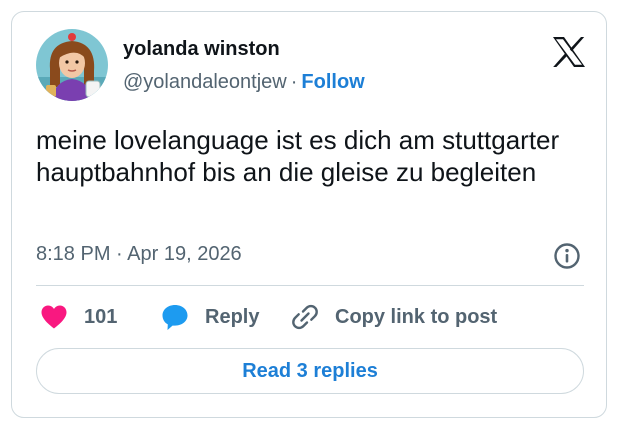 This screenshot has width=620, height=430. Describe the element at coordinates (232, 316) in the screenshot. I see `reply-label: Reply` at that location.